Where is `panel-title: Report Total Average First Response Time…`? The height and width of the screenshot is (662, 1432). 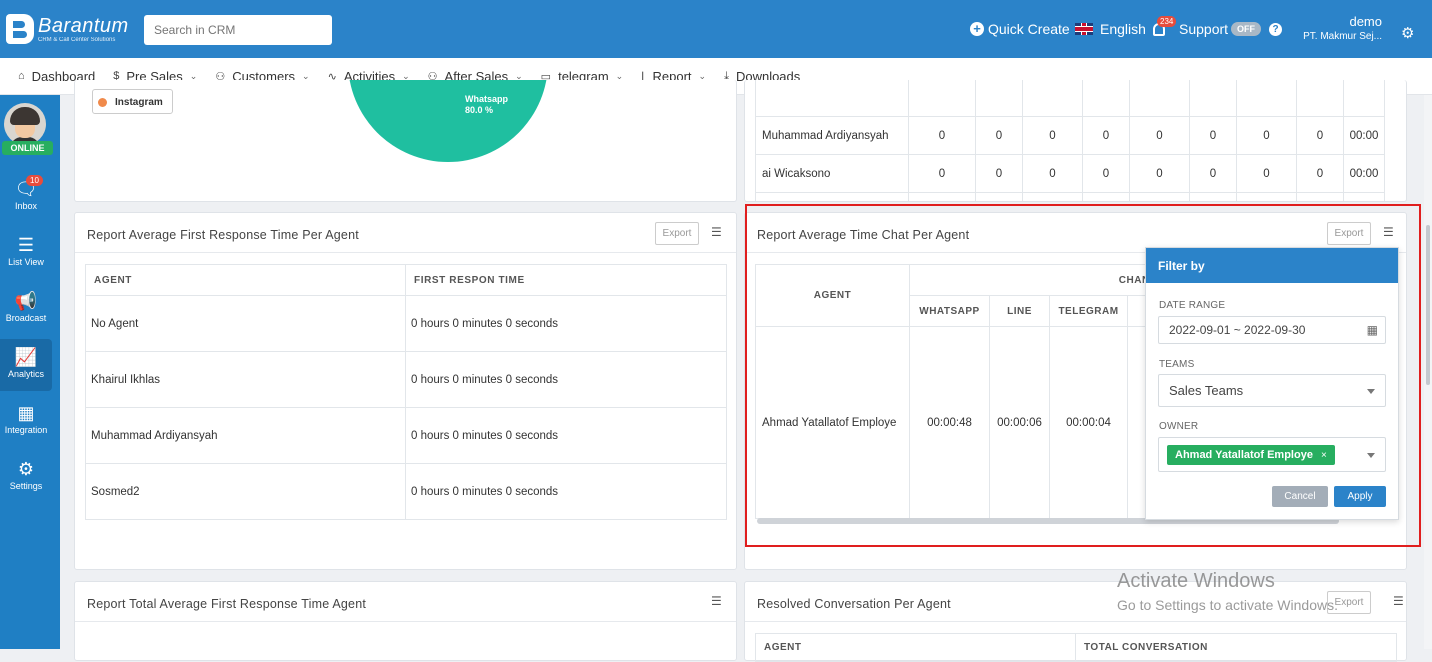 panel-title: Report Total Average First Response Time… is located at coordinates (405, 602).